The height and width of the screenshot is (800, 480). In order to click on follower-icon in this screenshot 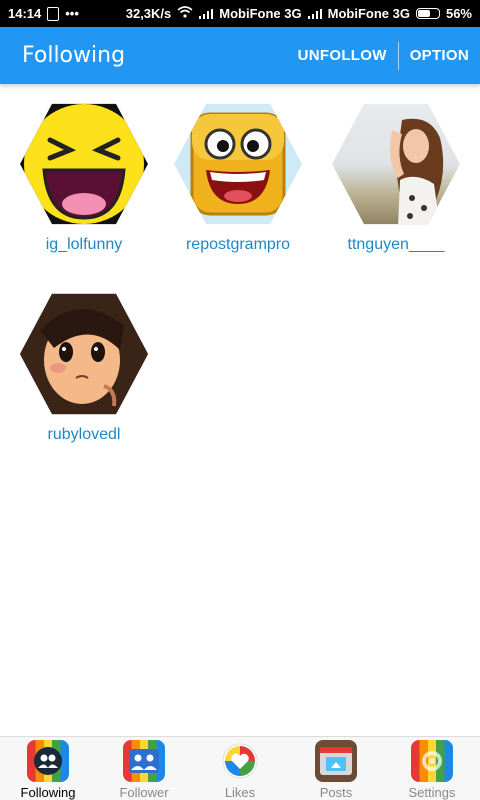, I will do `click(144, 761)`.